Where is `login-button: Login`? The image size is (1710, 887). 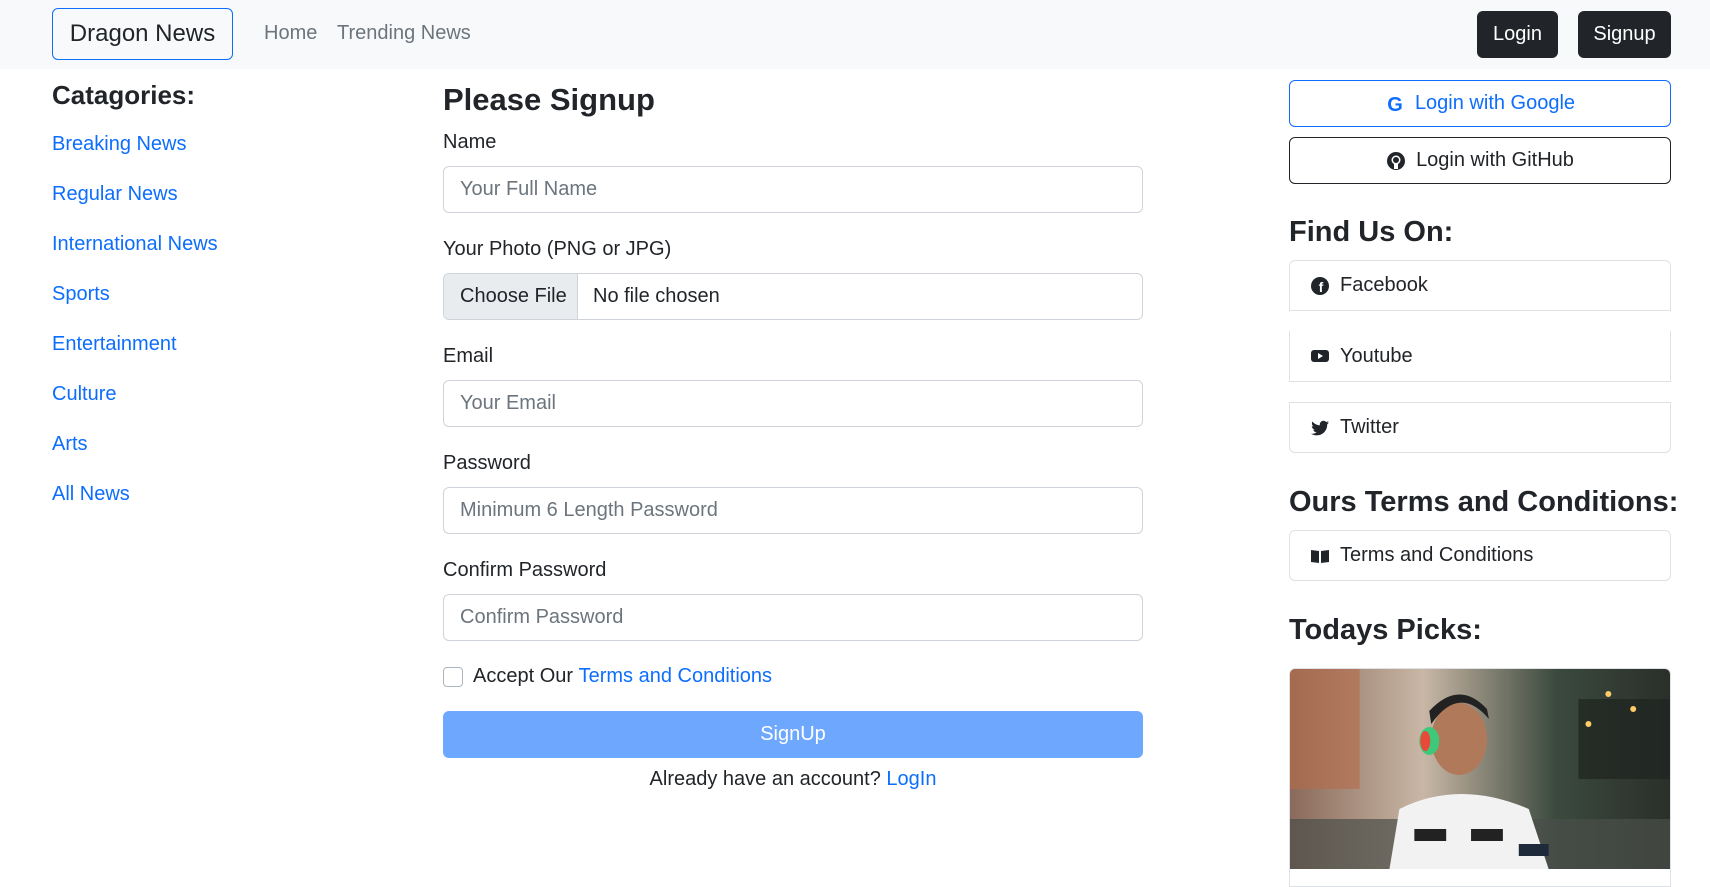
login-button: Login is located at coordinates (1517, 34).